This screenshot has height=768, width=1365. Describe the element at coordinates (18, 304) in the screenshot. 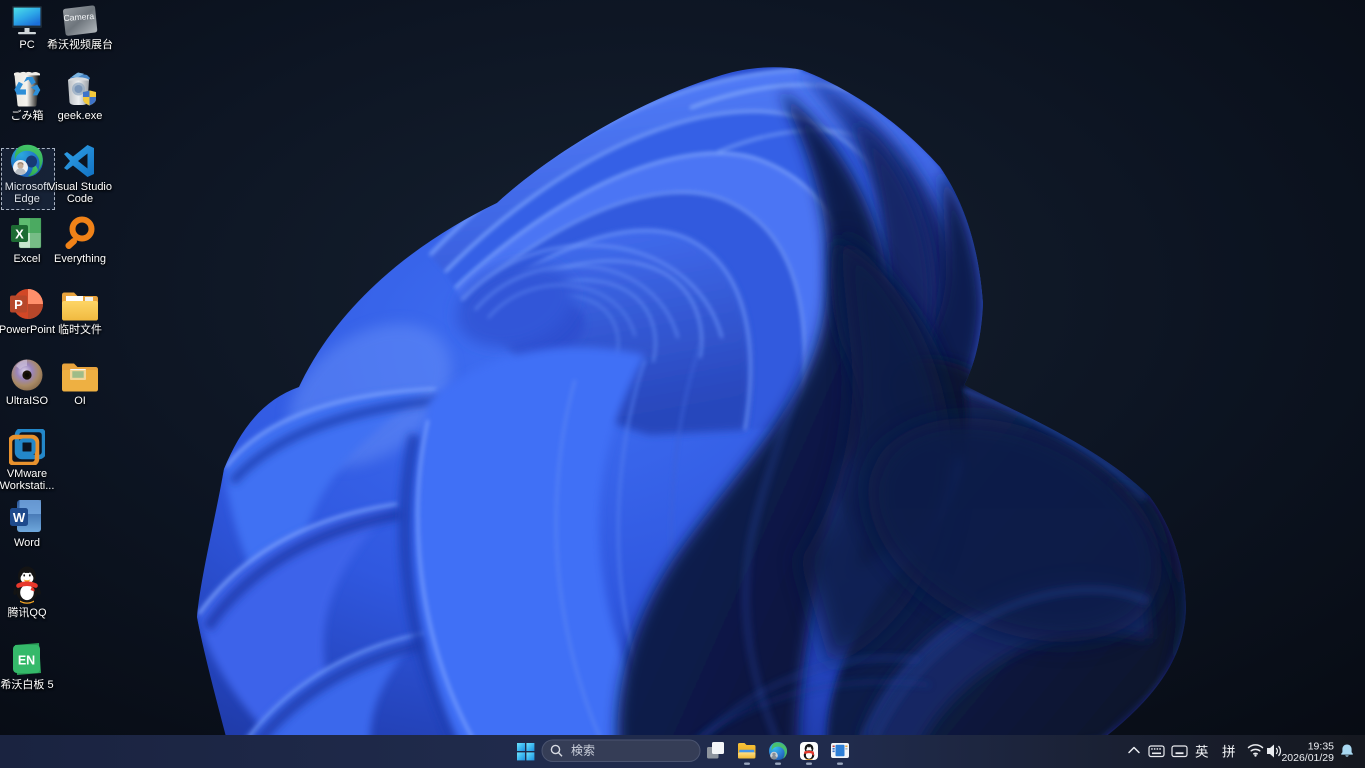

I see `svg-text: P` at that location.